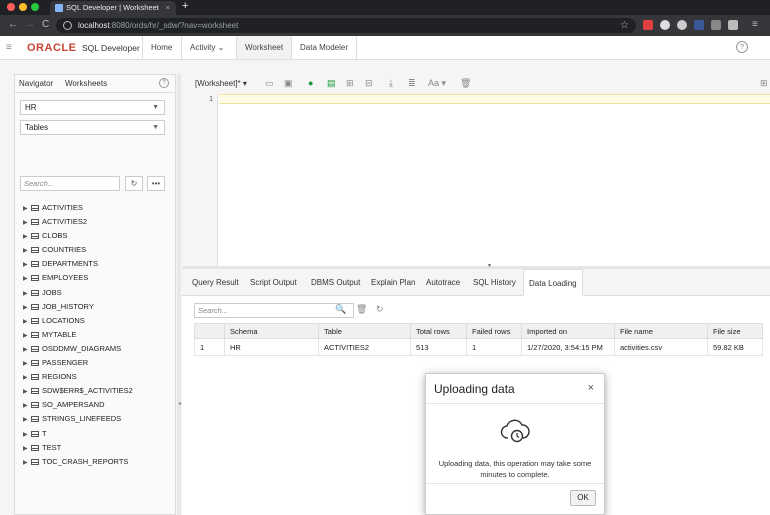 The width and height of the screenshot is (770, 515). What do you see at coordinates (98, 321) in the screenshot?
I see `tree-item-table: ▶ LOCATIONS` at bounding box center [98, 321].